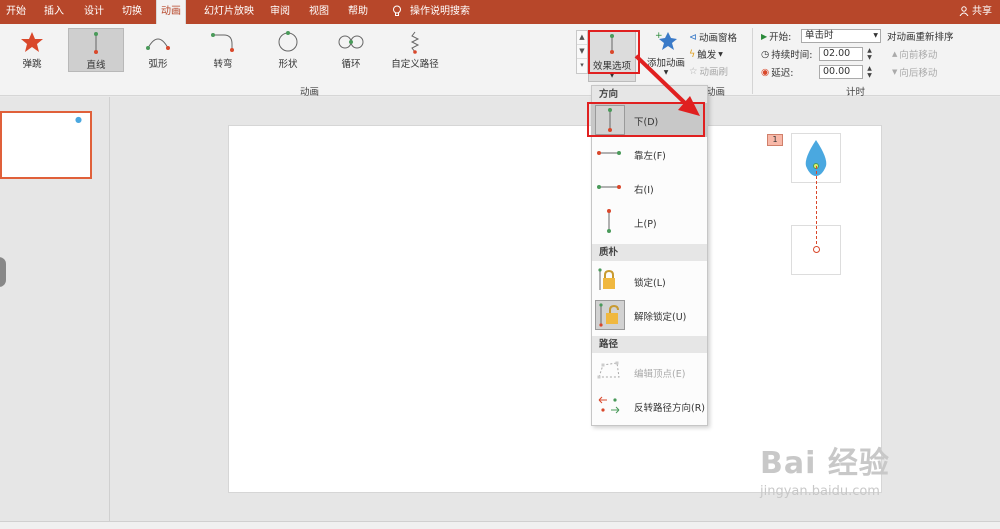 The height and width of the screenshot is (529, 1000). I want to click on unlock-icon, so click(610, 315).